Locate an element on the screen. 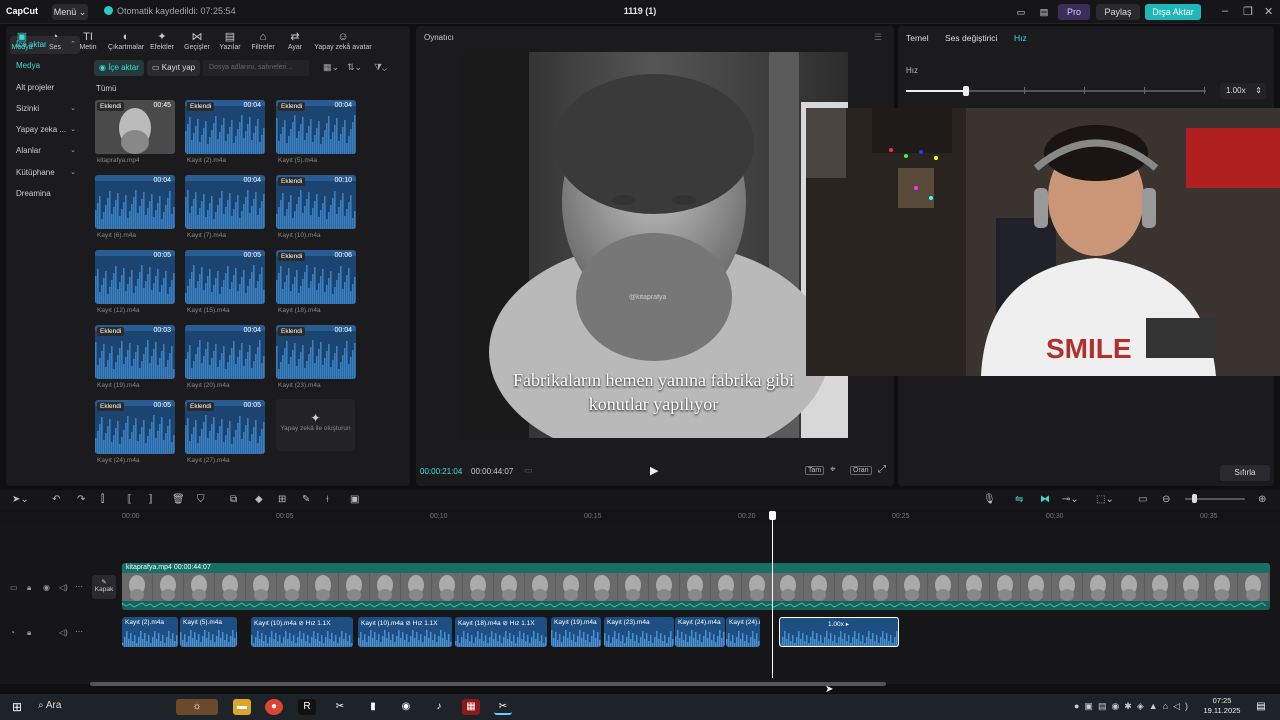  audio-clip: Kayıt (24).r is located at coordinates (743, 632).